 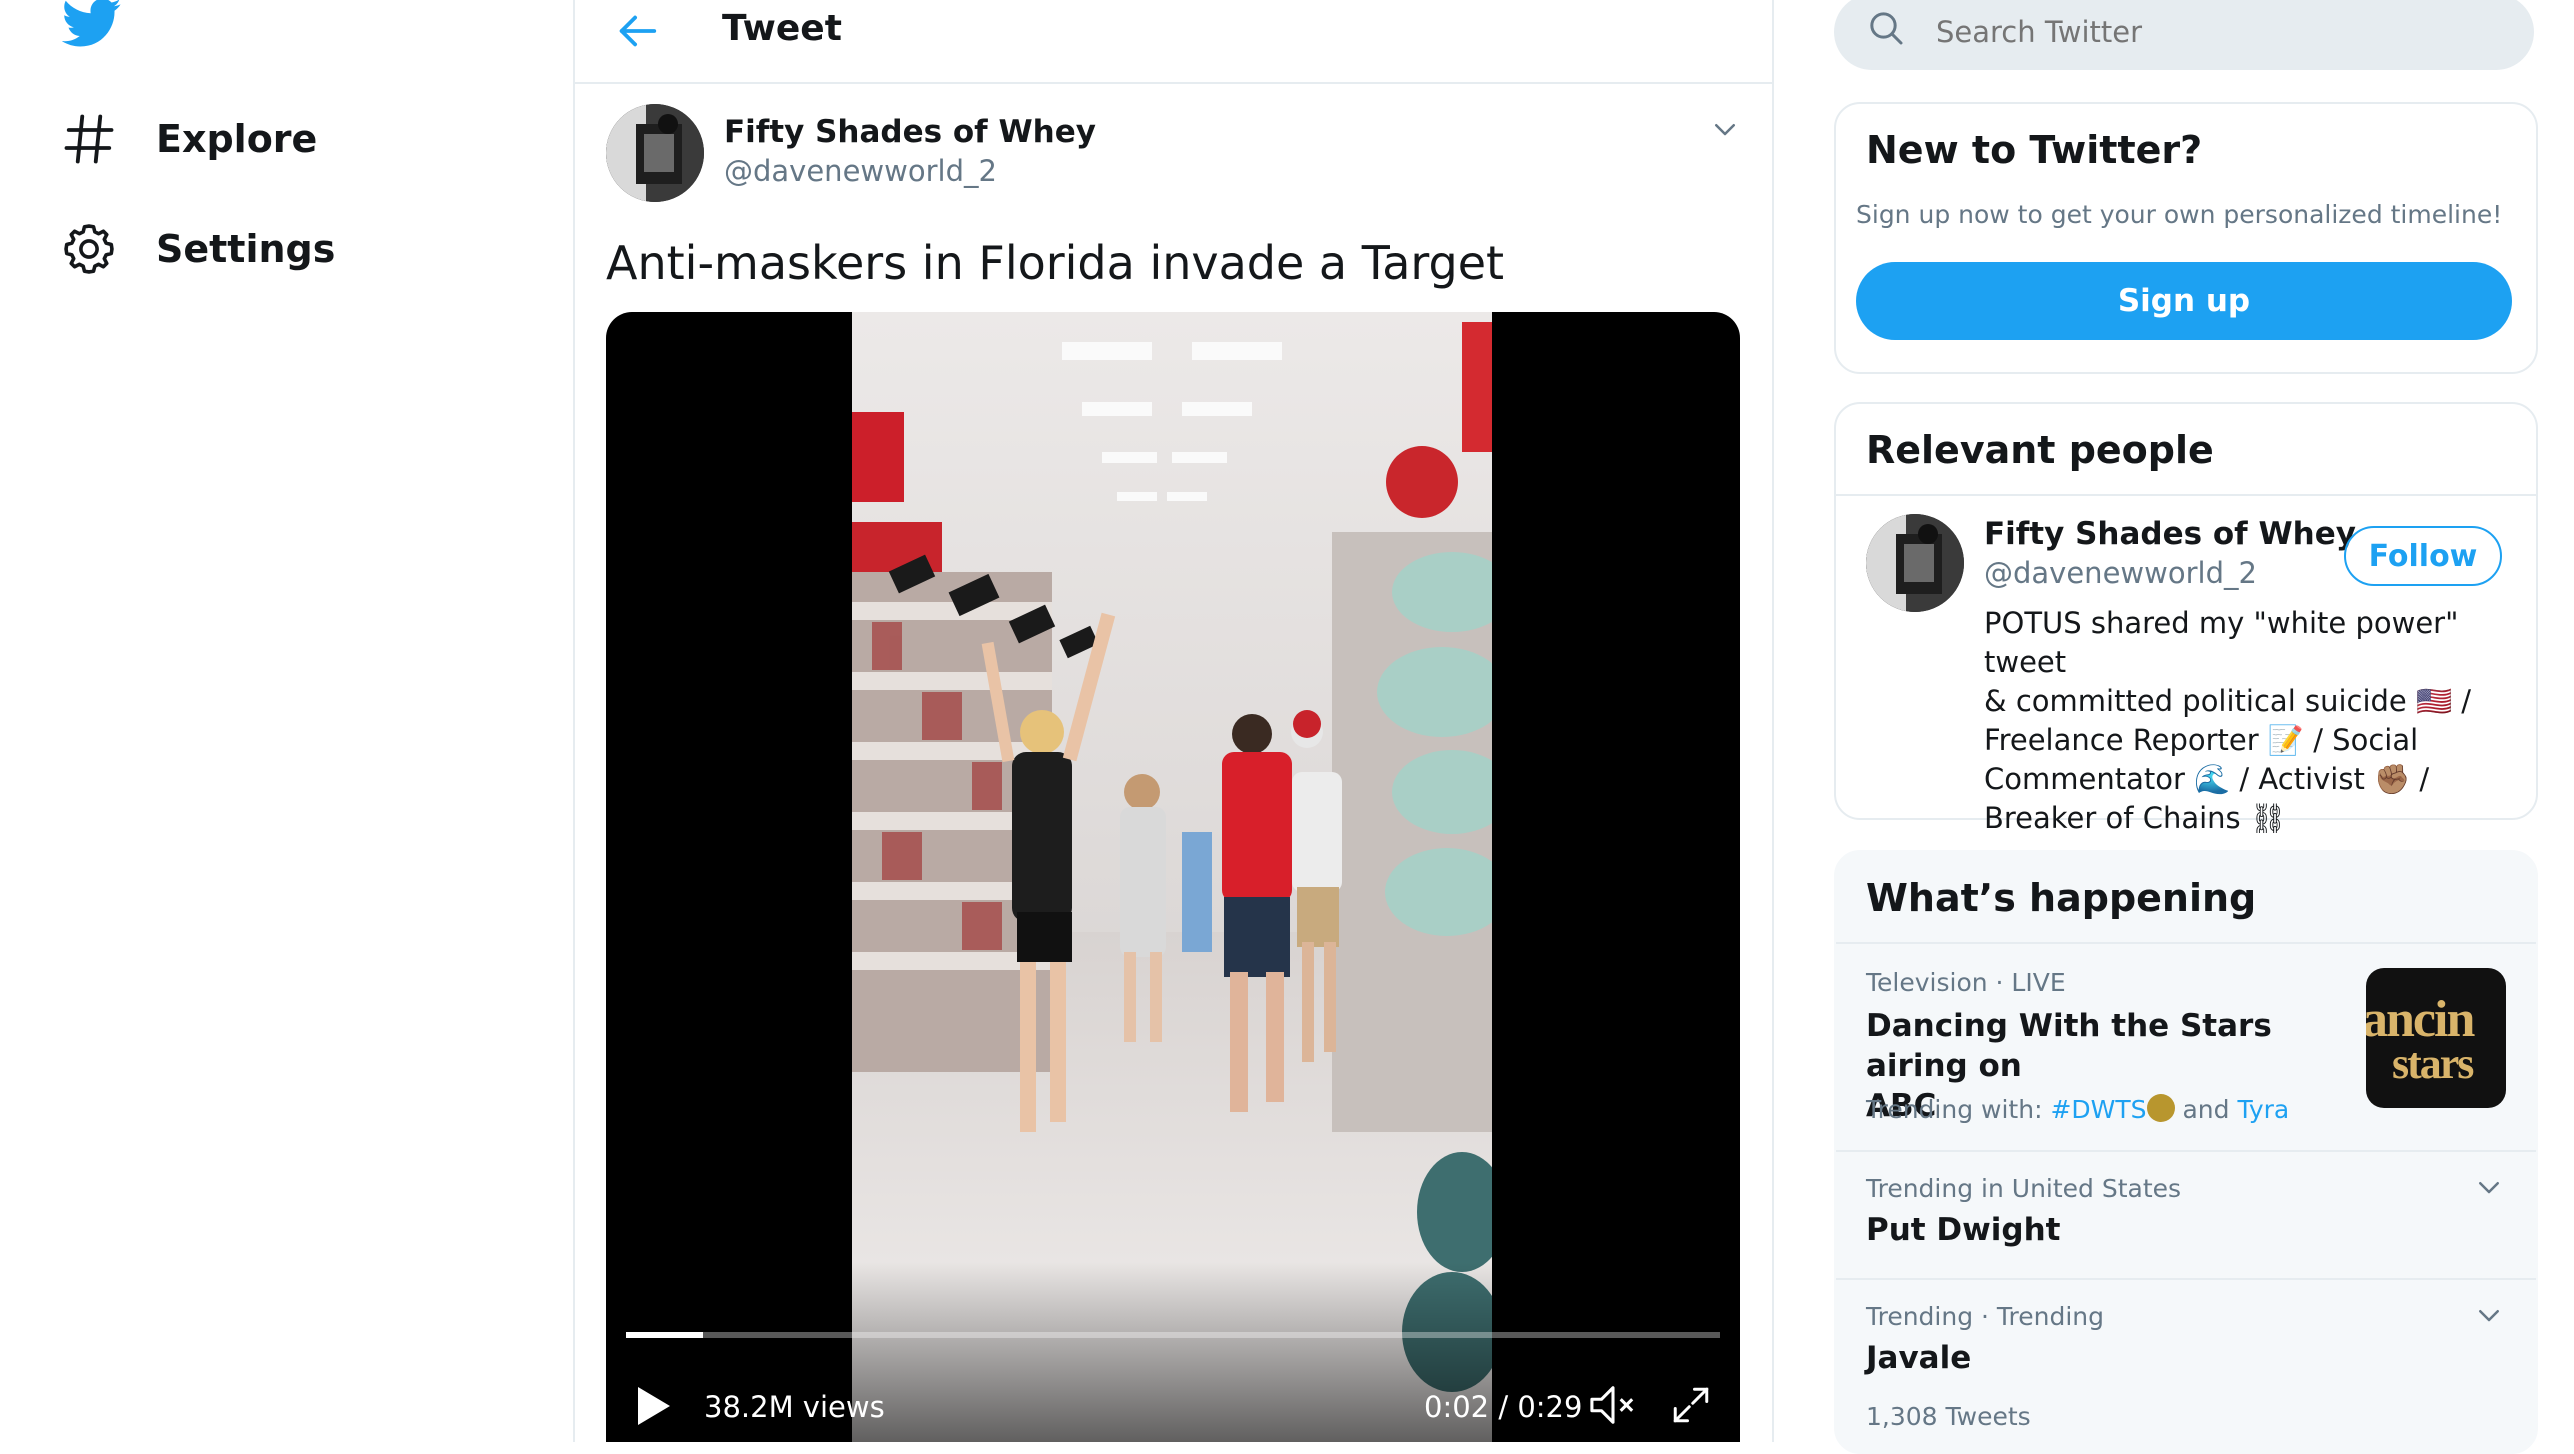 I want to click on bio-line: Commentator 🌊 / Activist ✊🏽 /, so click(x=2207, y=779).